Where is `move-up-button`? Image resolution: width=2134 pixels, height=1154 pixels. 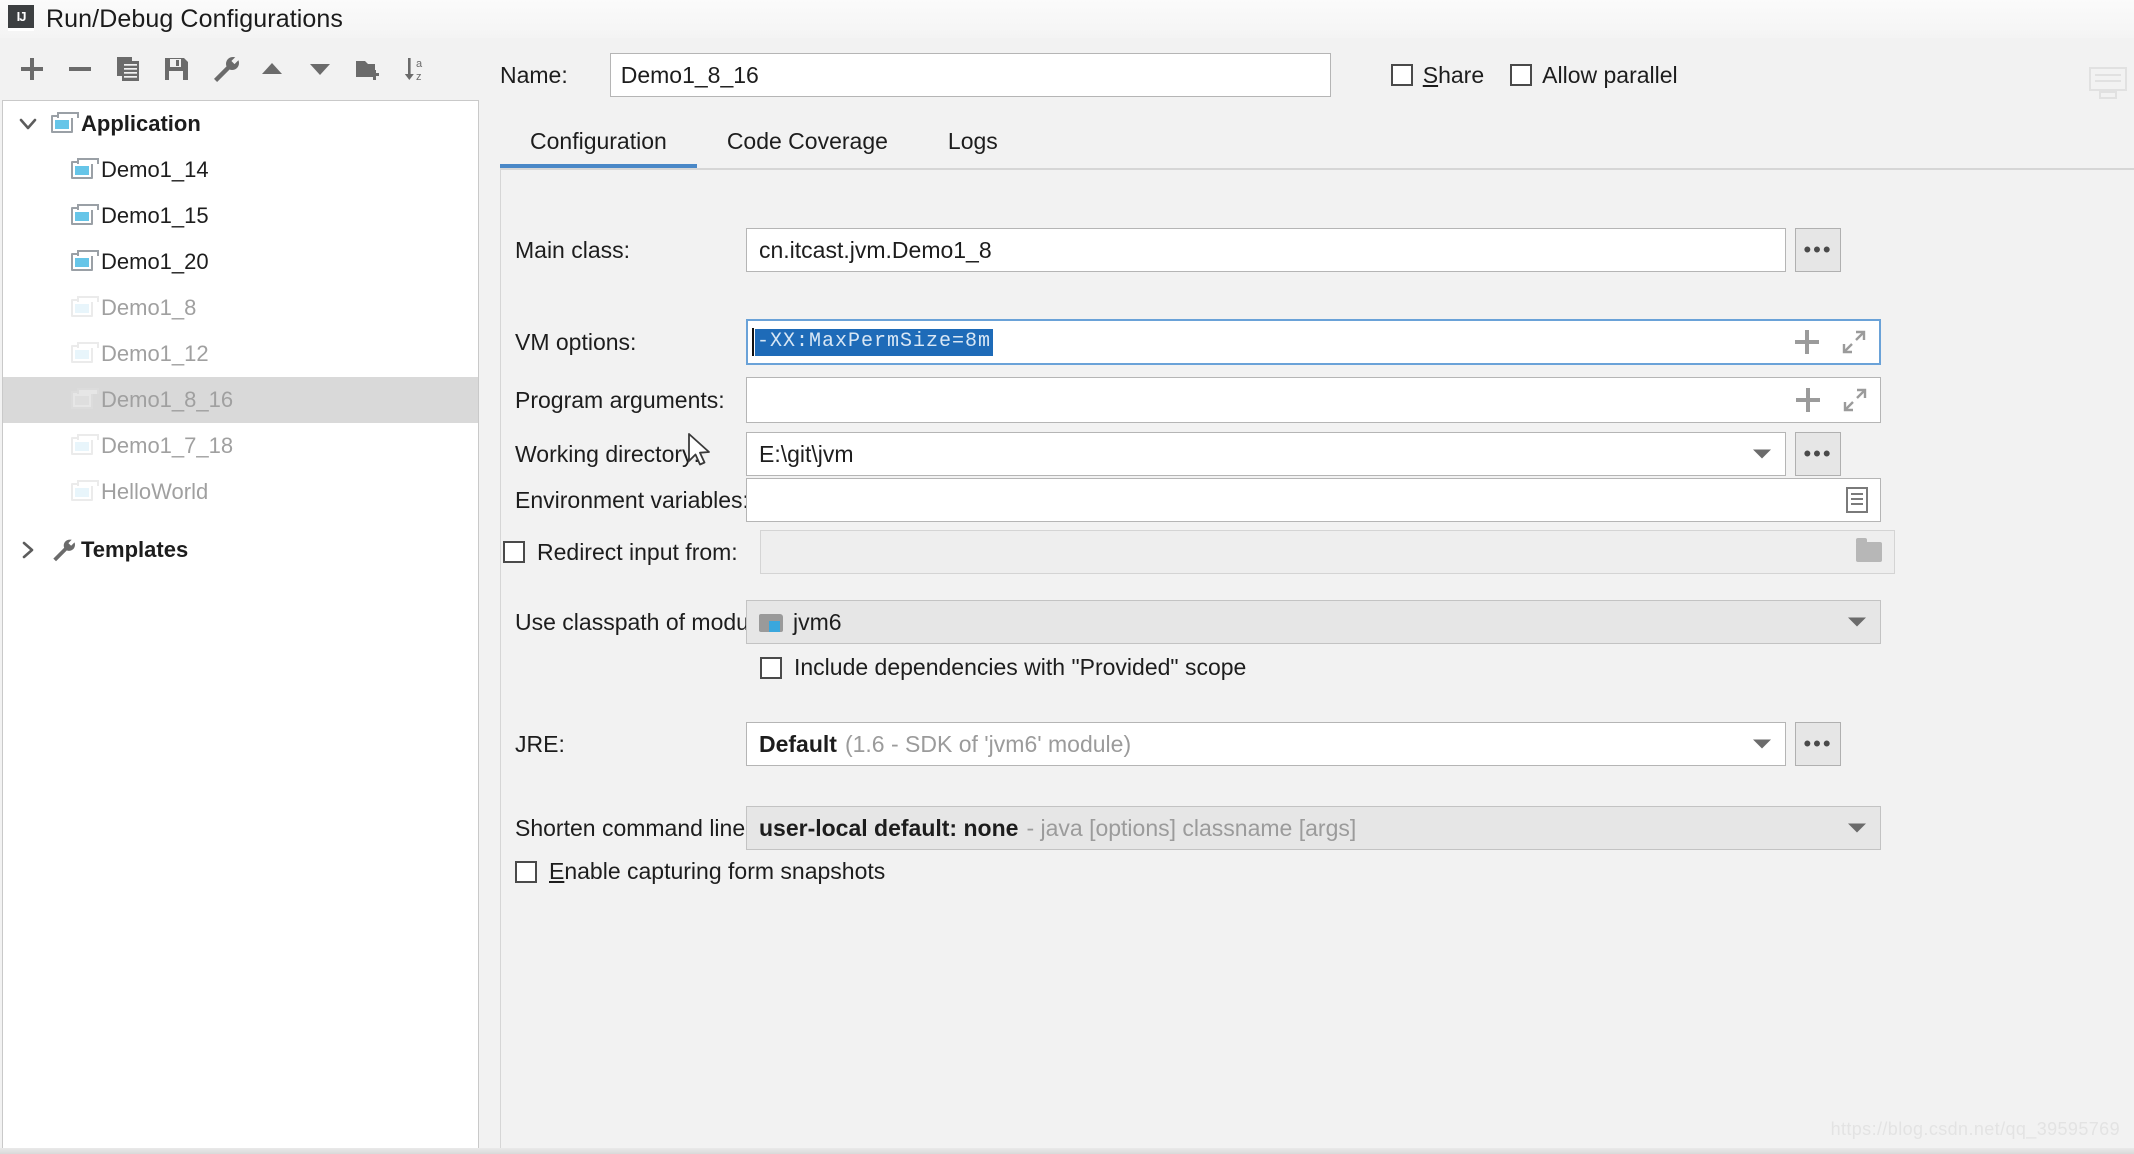
move-up-button is located at coordinates (272, 69).